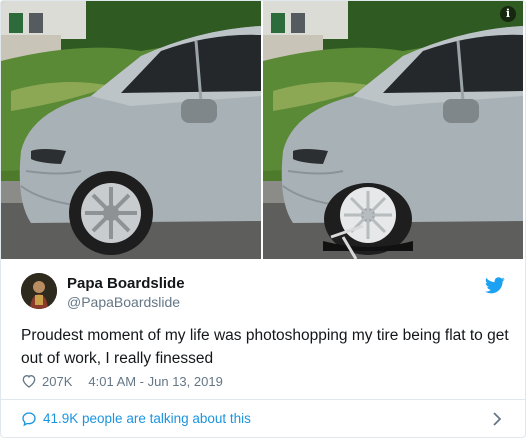 The width and height of the screenshot is (526, 438). Describe the element at coordinates (263, 418) in the screenshot. I see `conversation-link: 41.9K people are talking about this` at that location.